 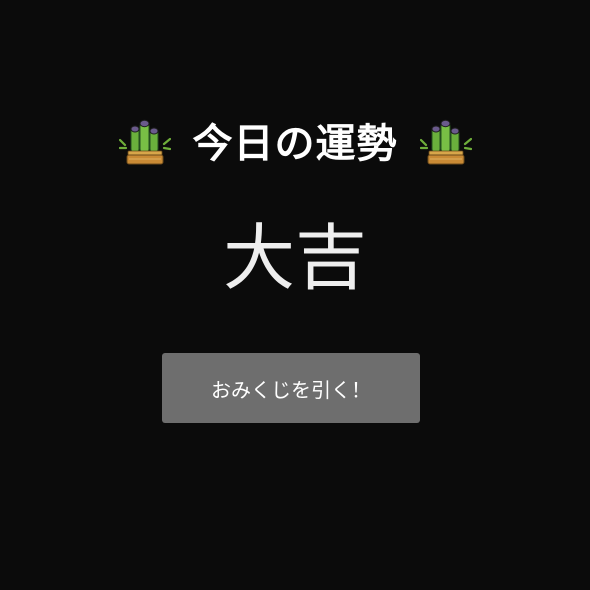 I want to click on page-title: 今日の運勢, so click(x=295, y=144).